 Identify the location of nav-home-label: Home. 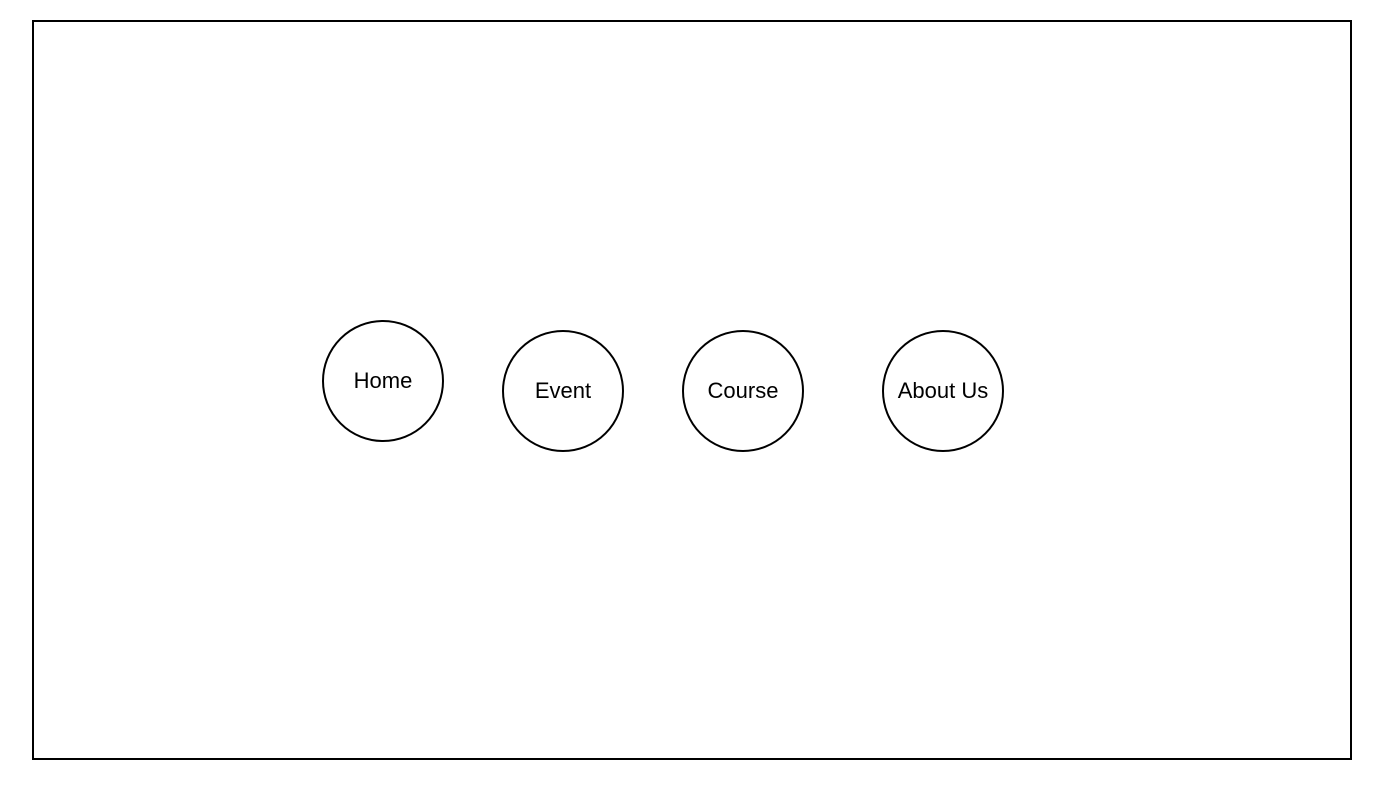
(383, 380).